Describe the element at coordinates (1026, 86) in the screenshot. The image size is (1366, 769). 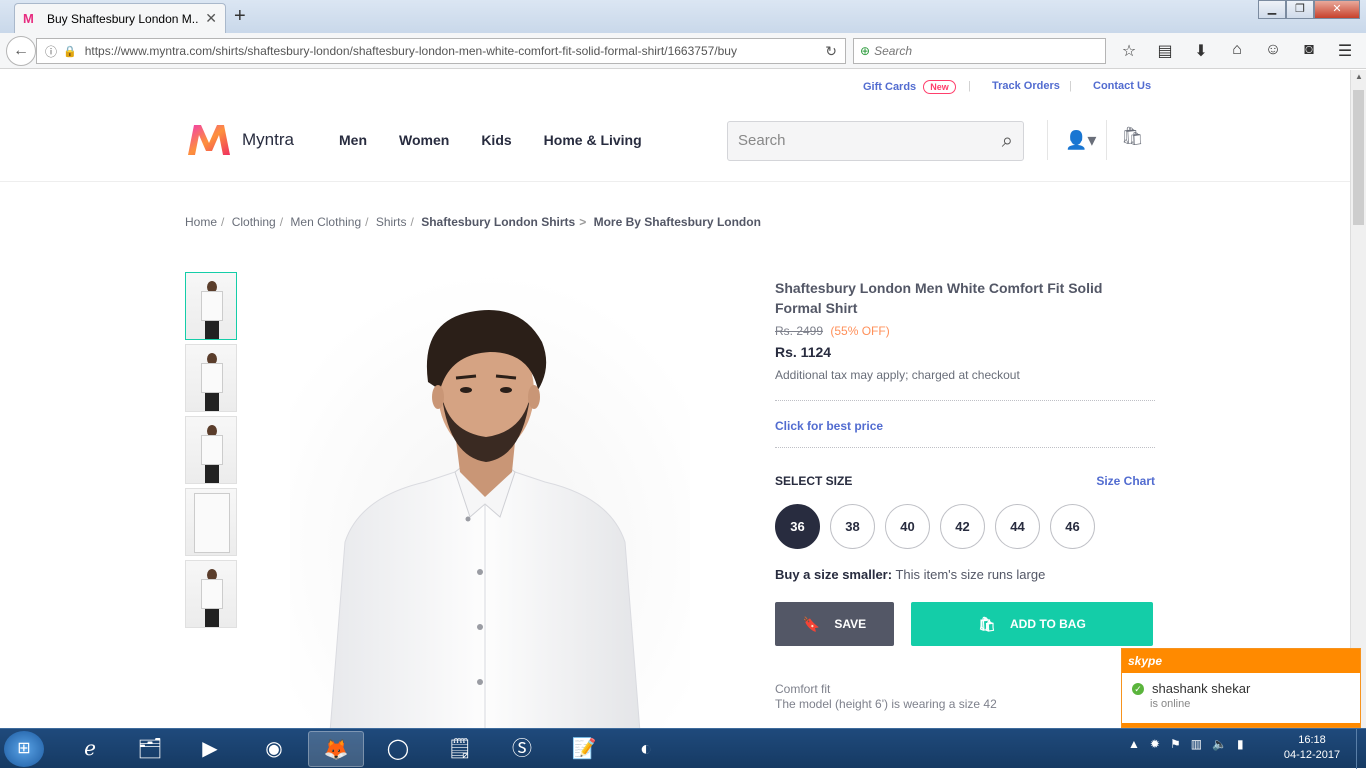
I see `track-orders-link: Track Orders` at that location.